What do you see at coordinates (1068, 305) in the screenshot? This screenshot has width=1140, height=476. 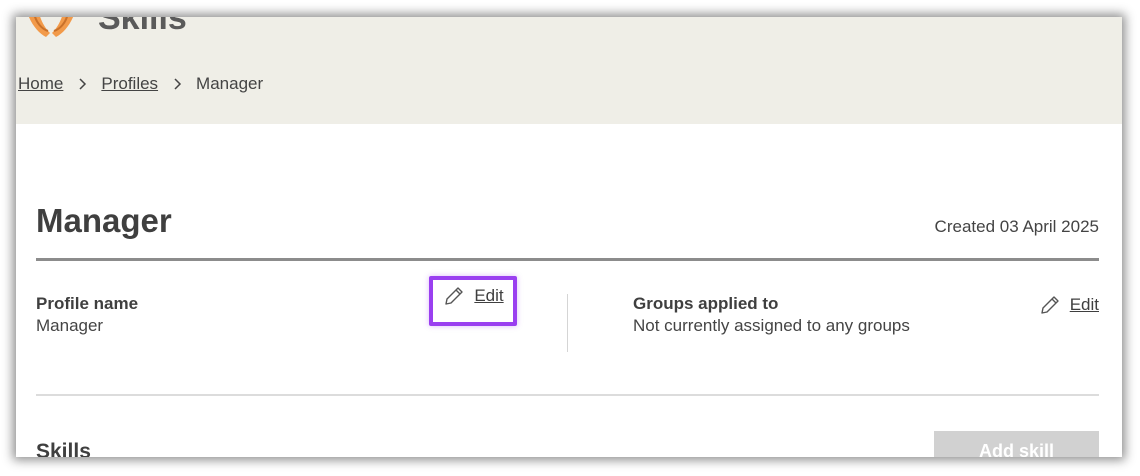 I see `edit-groups-button: Edit` at bounding box center [1068, 305].